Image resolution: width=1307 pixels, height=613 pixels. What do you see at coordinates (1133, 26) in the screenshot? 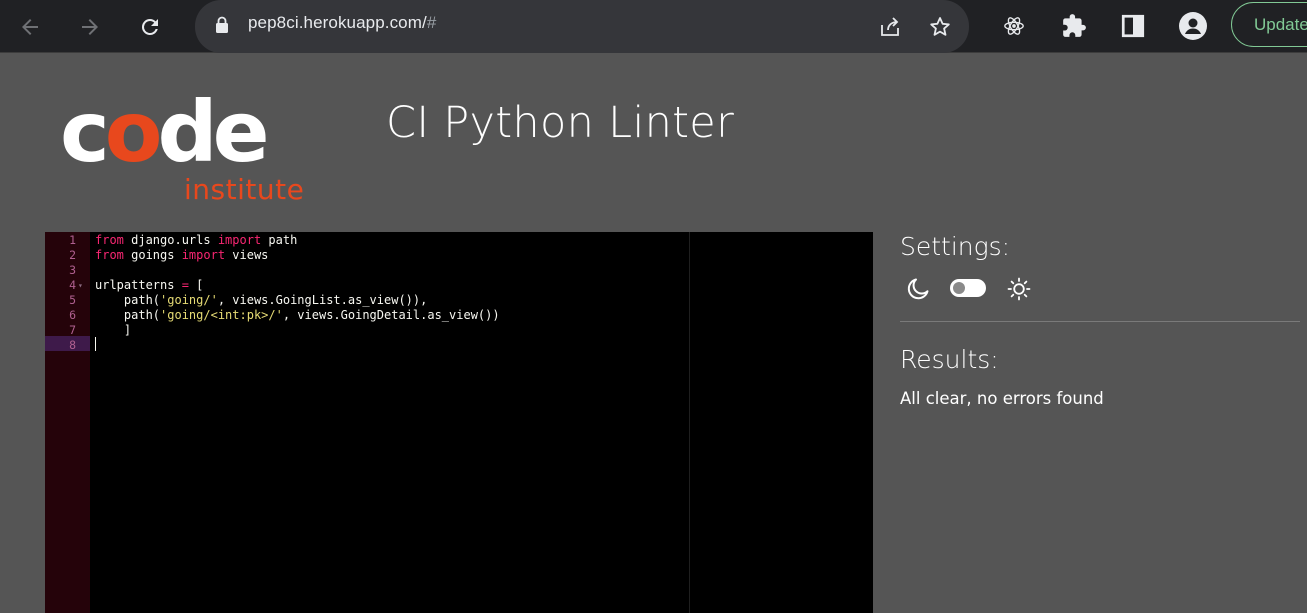
I see `side-panel-icon` at bounding box center [1133, 26].